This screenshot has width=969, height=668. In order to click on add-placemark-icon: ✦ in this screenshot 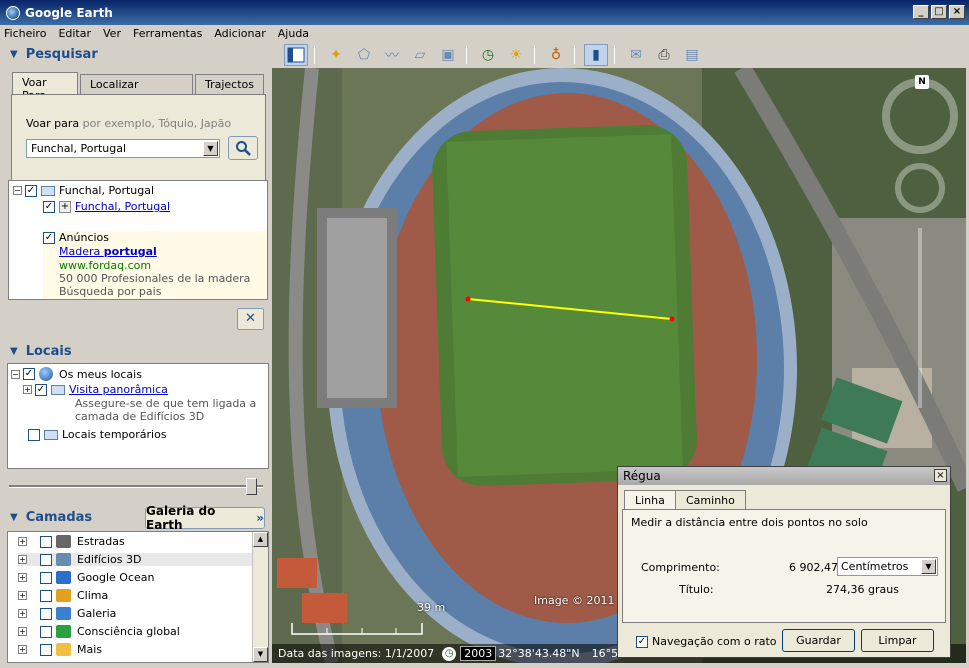, I will do `click(336, 55)`.